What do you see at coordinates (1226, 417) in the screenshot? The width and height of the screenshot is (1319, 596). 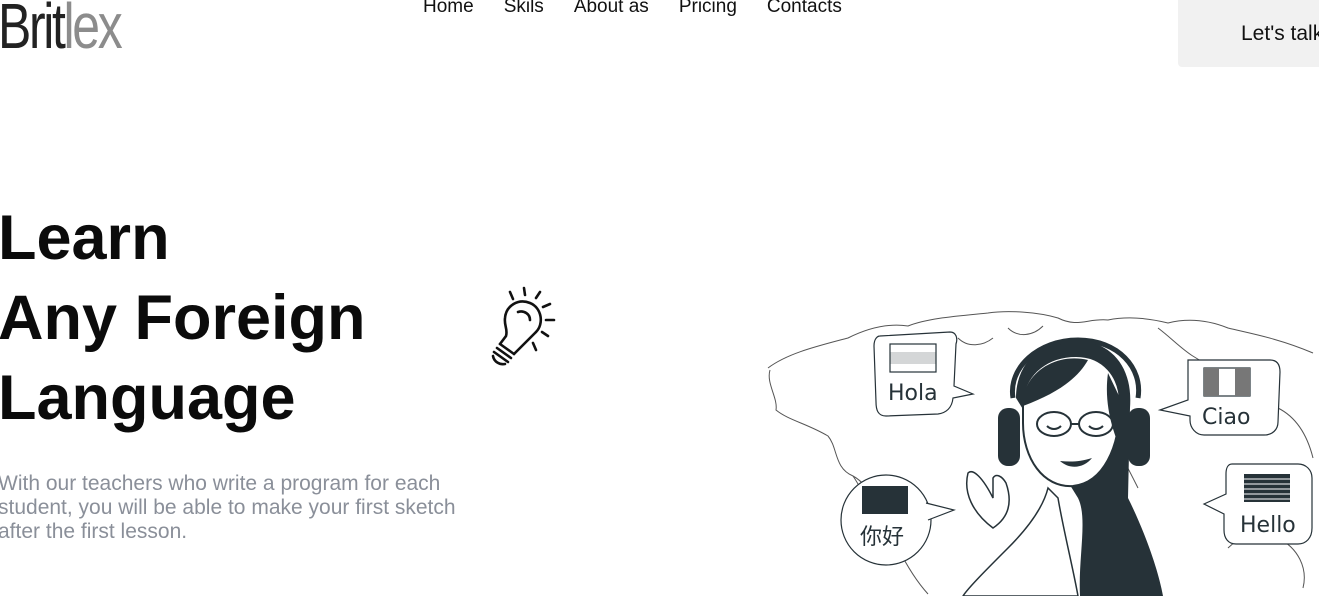 I see `bubble-ciao-text: Ciao` at bounding box center [1226, 417].